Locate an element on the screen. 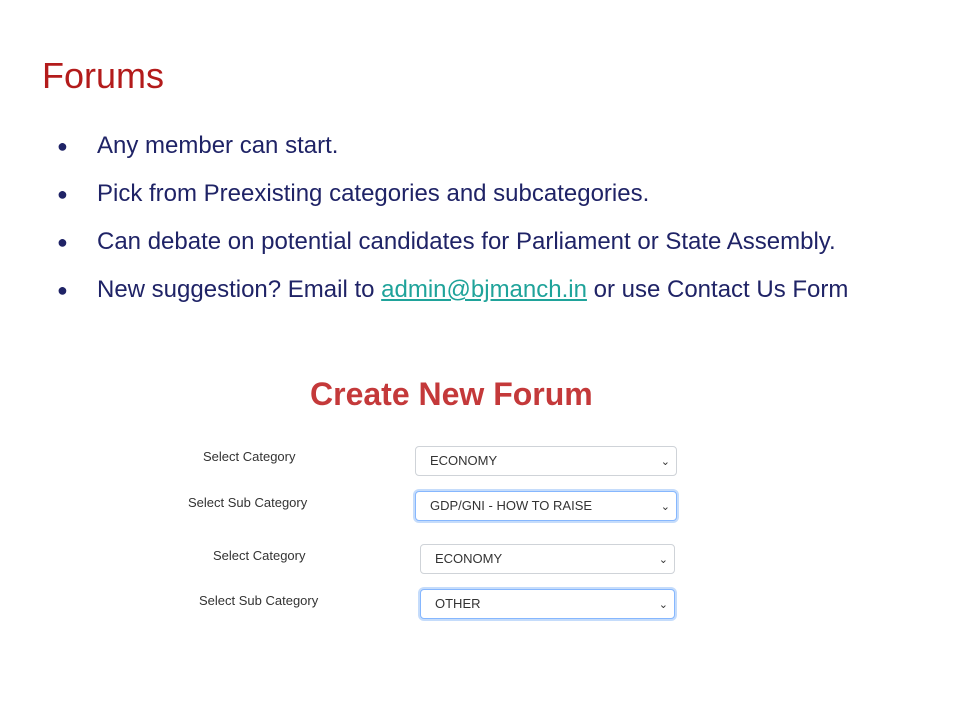  sub-category-select-value: OTHER is located at coordinates (458, 603).